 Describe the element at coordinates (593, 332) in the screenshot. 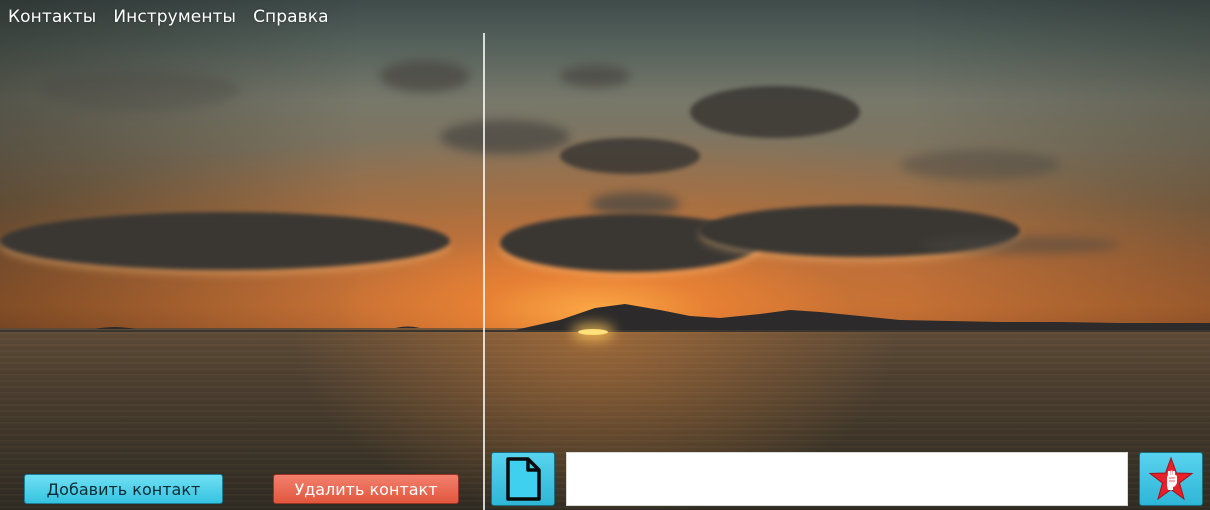

I see `sun` at that location.